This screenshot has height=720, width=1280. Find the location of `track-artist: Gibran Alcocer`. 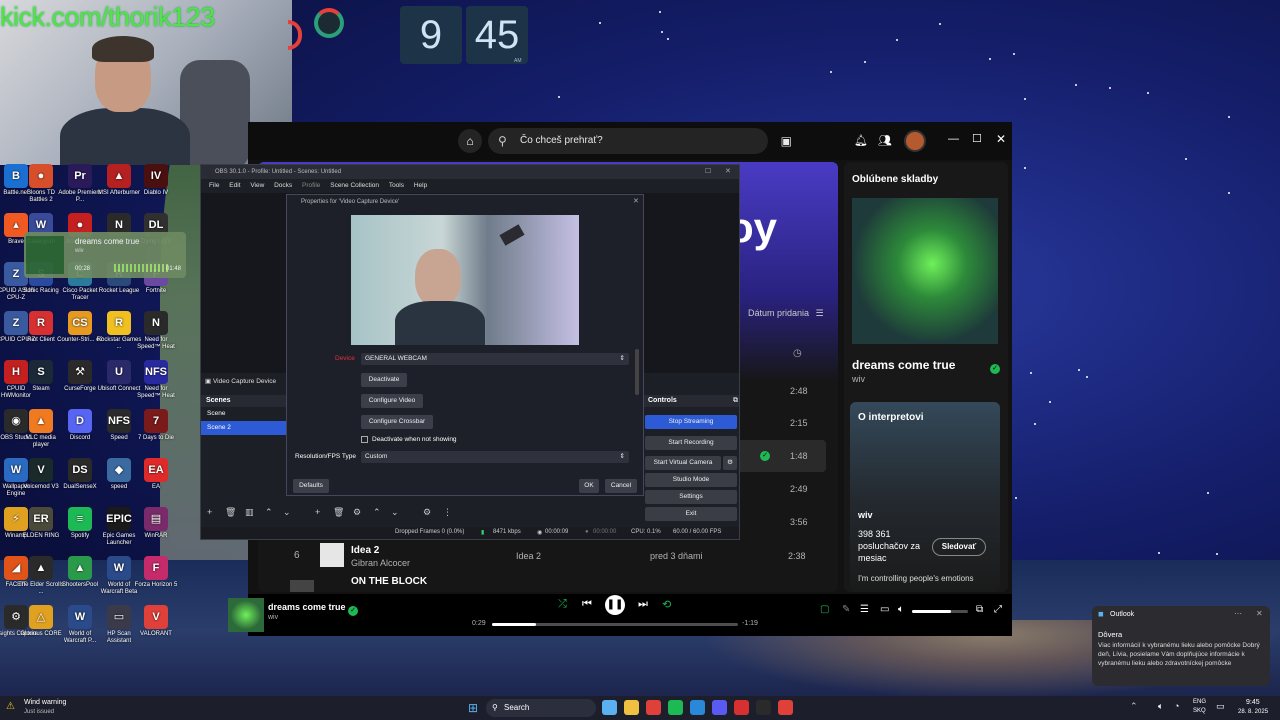

track-artist: Gibran Alcocer is located at coordinates (380, 563).